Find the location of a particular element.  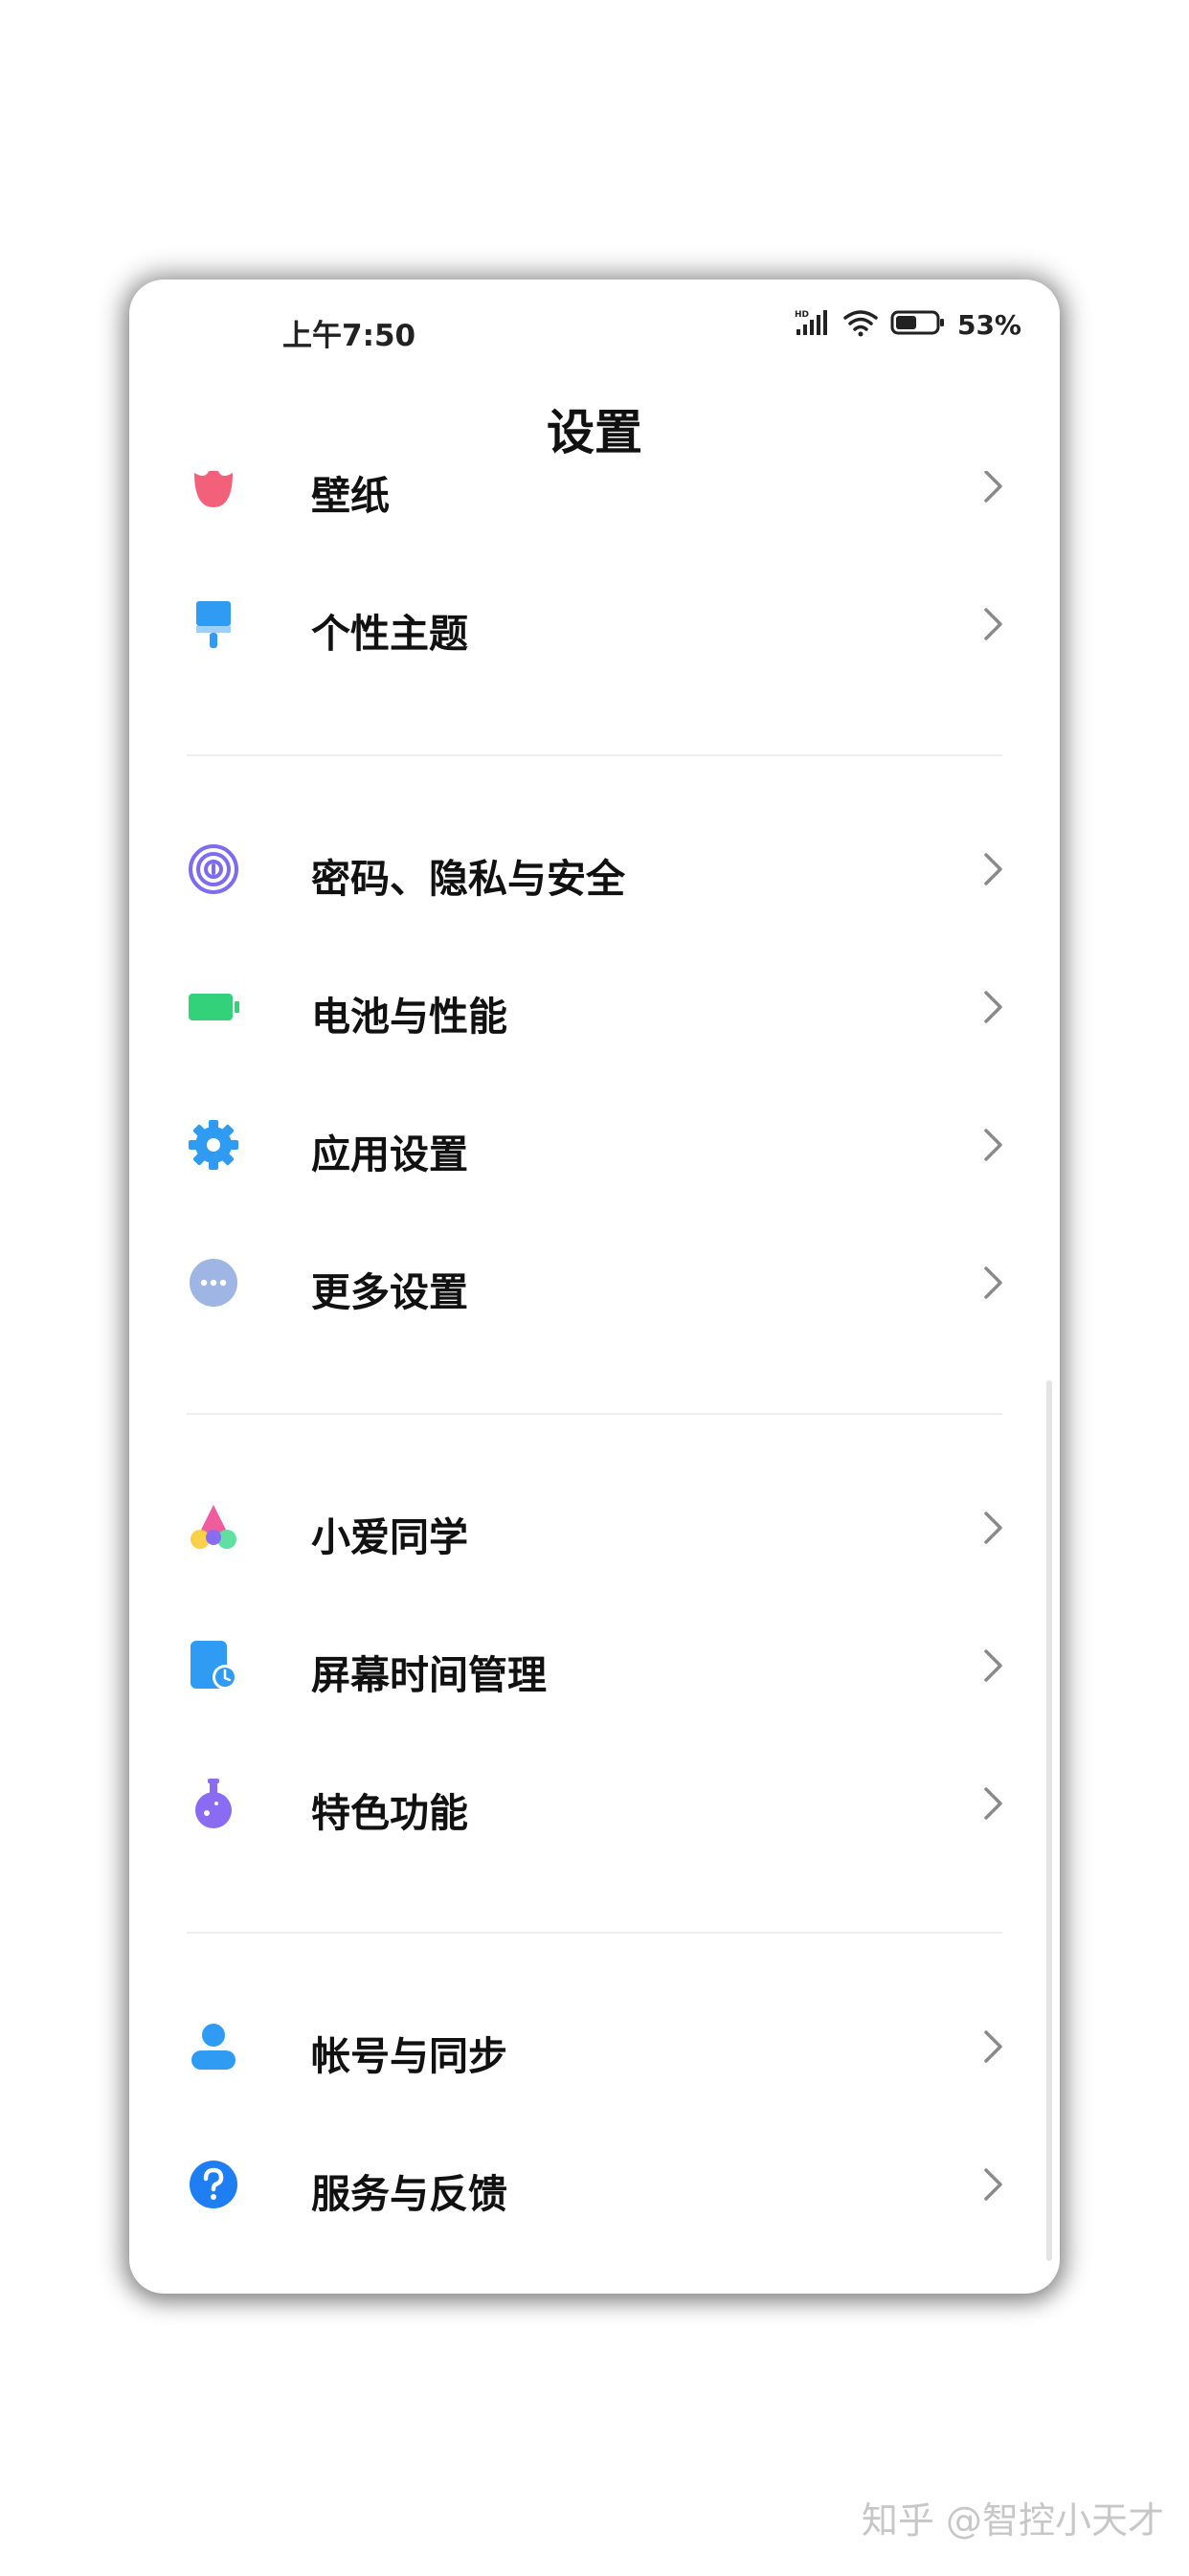

settings-item-wallpaper: 壁纸 is located at coordinates (594, 513).